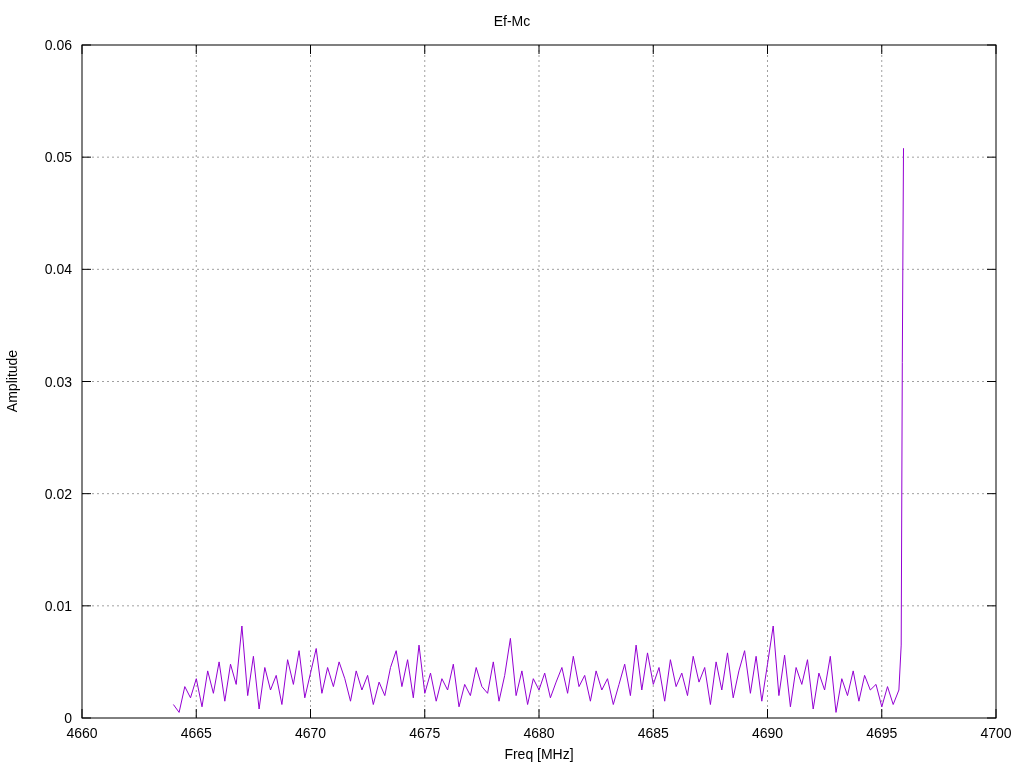  What do you see at coordinates (882, 733) in the screenshot?
I see `x-tick-label: 4695` at bounding box center [882, 733].